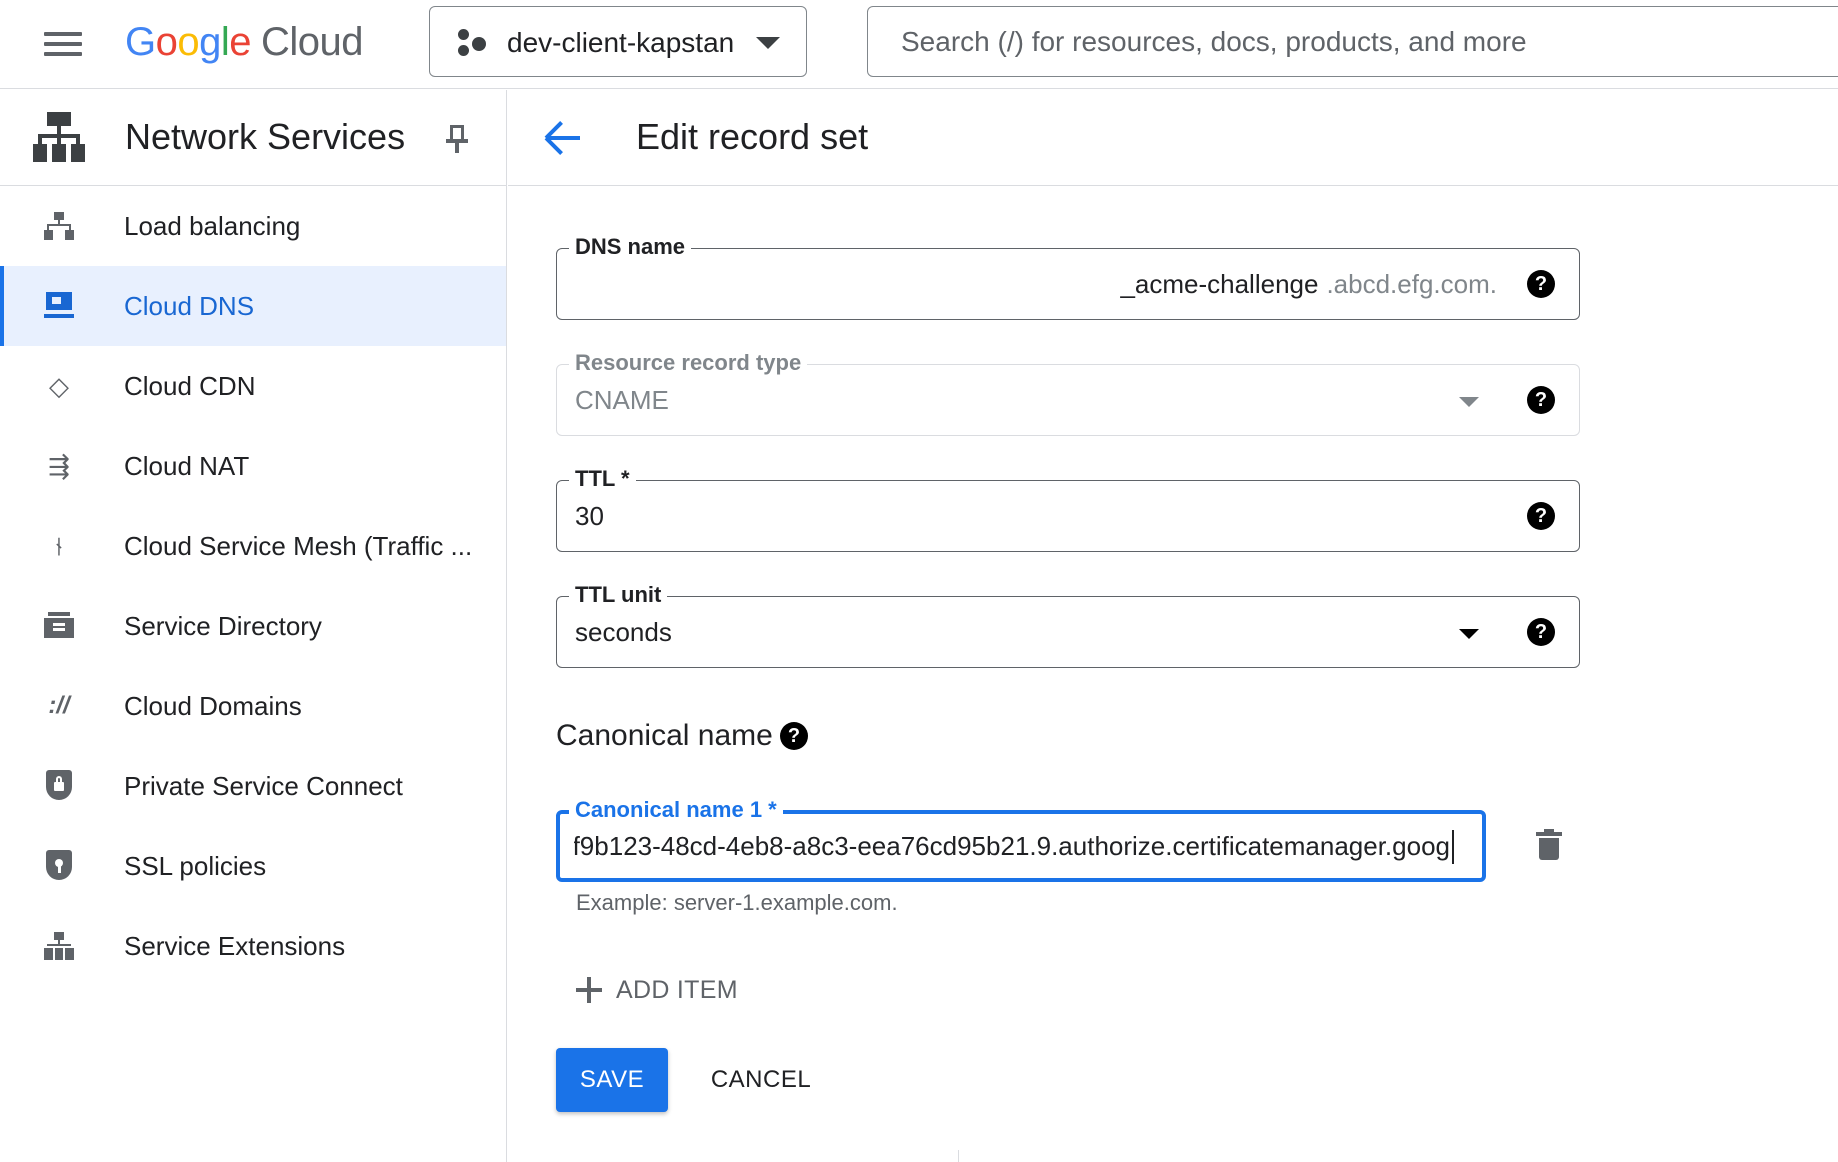  What do you see at coordinates (630, 247) in the screenshot?
I see `dns-name-label: DNS name` at bounding box center [630, 247].